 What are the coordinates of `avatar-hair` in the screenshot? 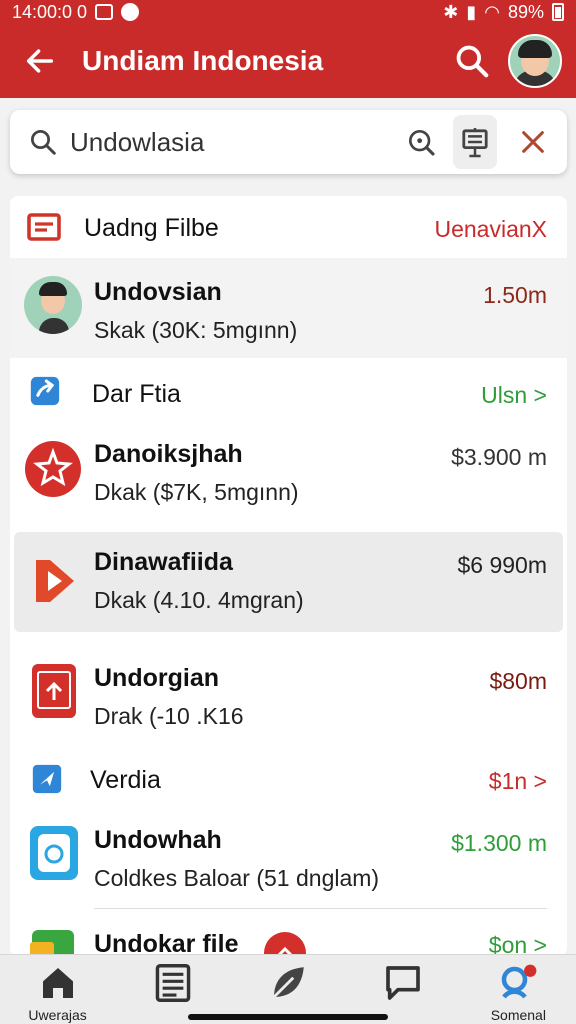 It's located at (535, 49).